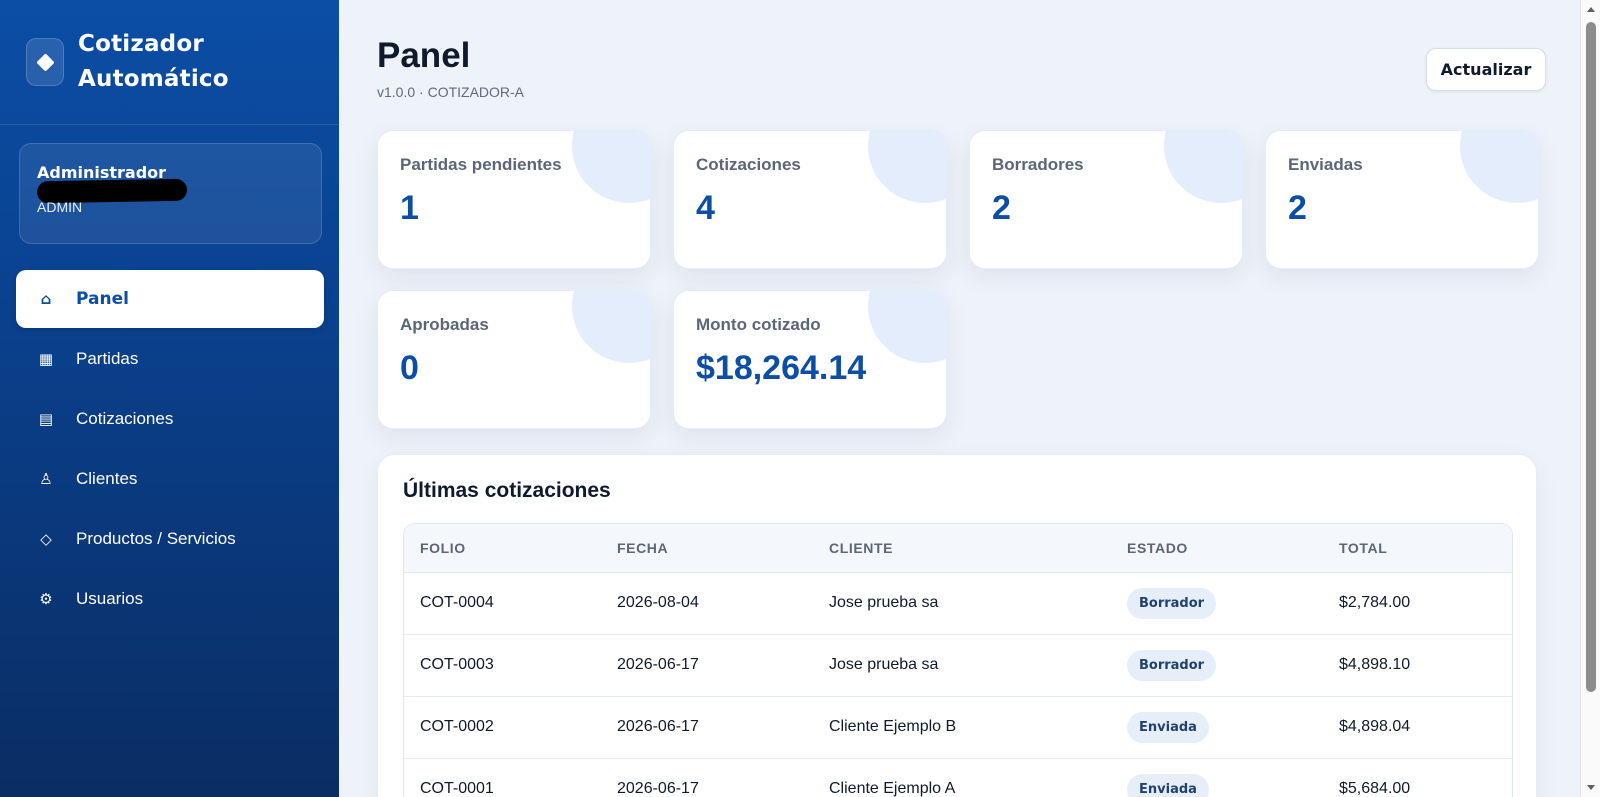  Describe the element at coordinates (514, 199) in the screenshot. I see `stat-card: Partidas pendientes 1` at that location.